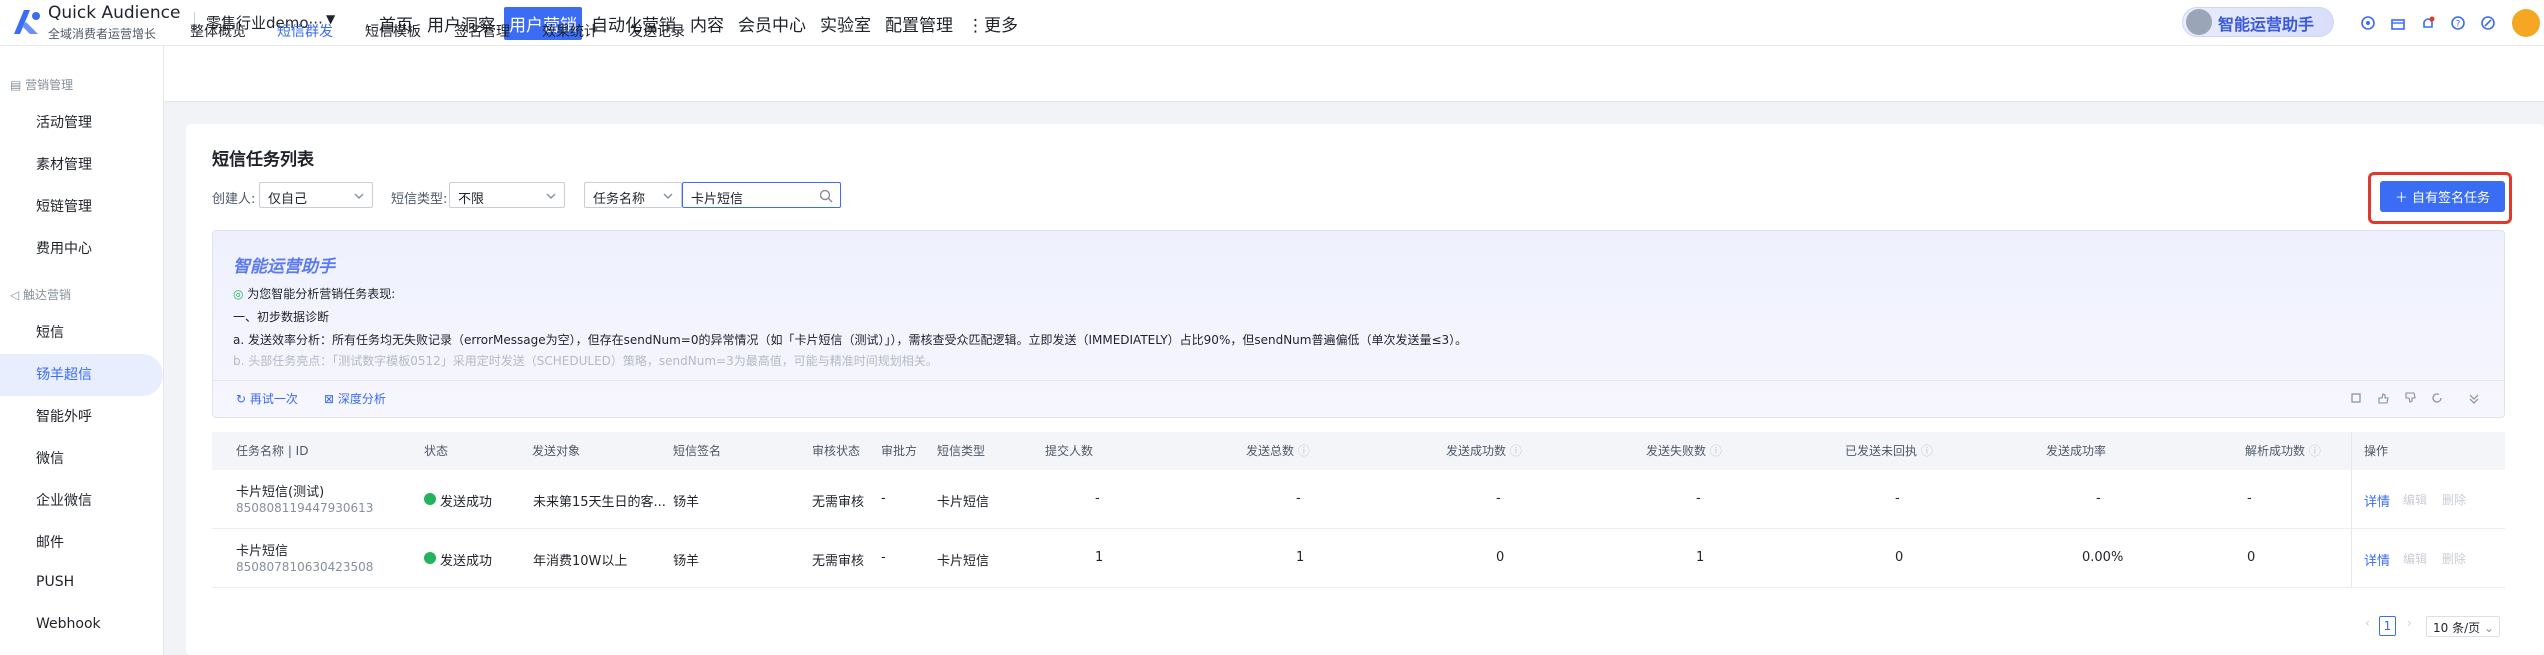  I want to click on task-name: 卡片短信, so click(262, 549).